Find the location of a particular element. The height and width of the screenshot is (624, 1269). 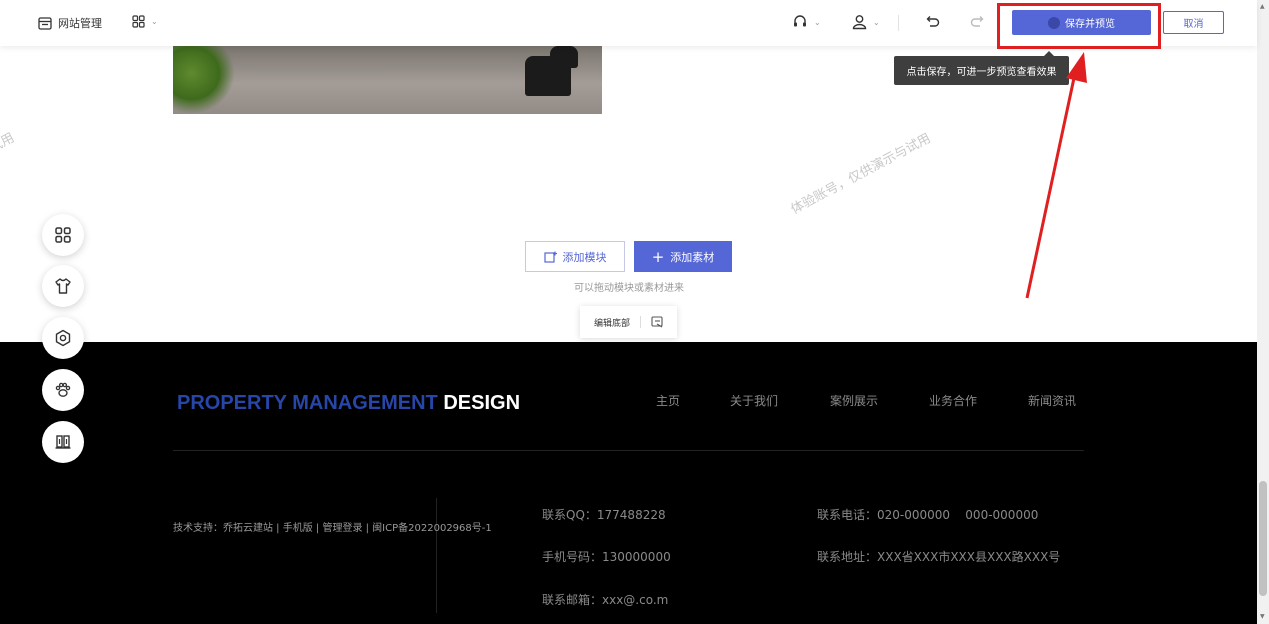

save-tooltip: 点击保存，可进一步预览查看效果 is located at coordinates (981, 68).